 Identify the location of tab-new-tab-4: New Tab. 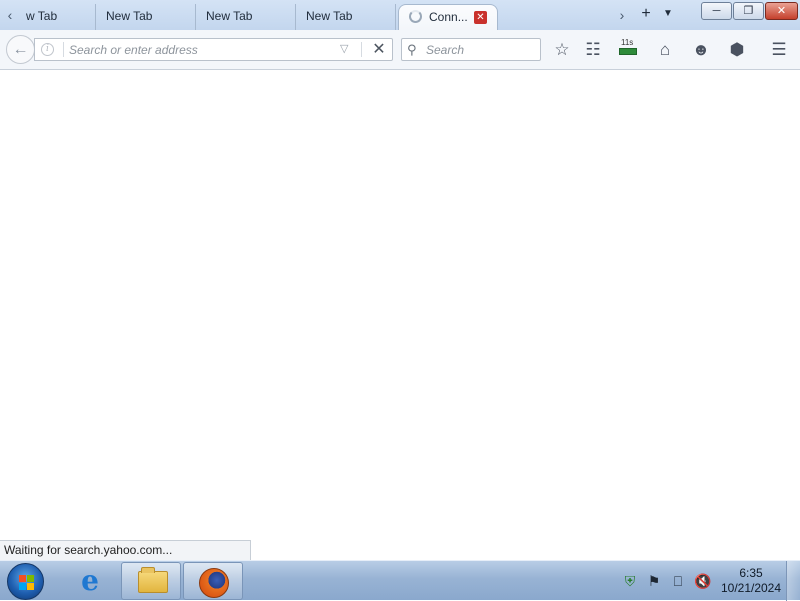
(346, 17).